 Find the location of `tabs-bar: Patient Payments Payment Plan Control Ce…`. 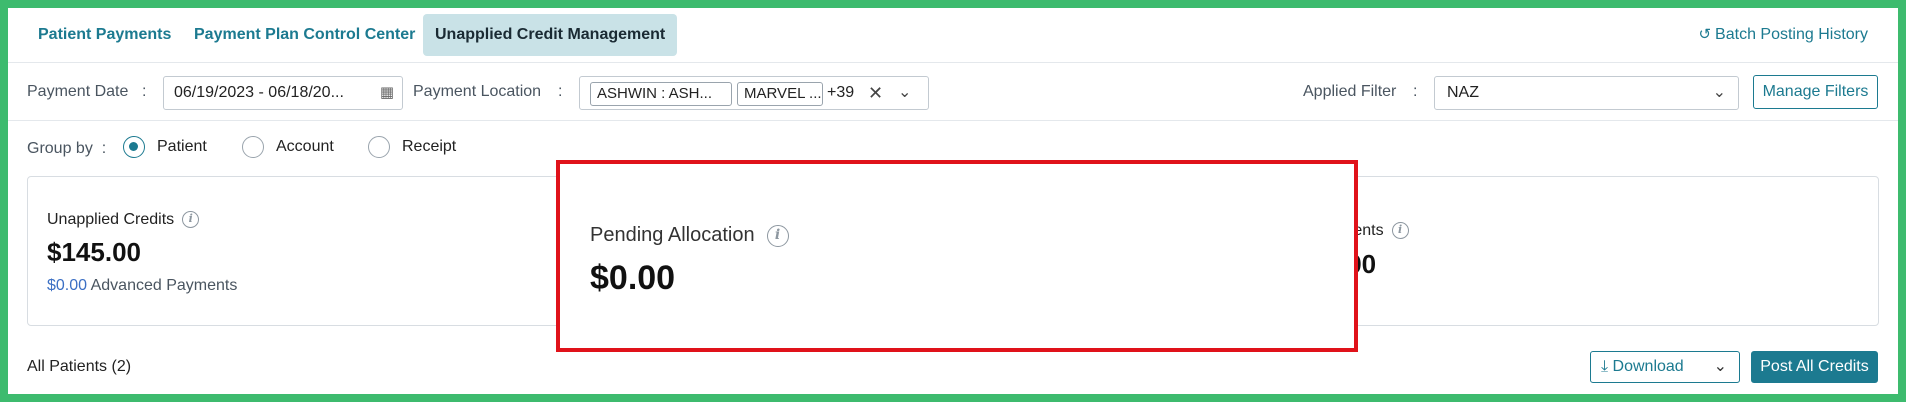

tabs-bar: Patient Payments Payment Plan Control Ce… is located at coordinates (953, 35).